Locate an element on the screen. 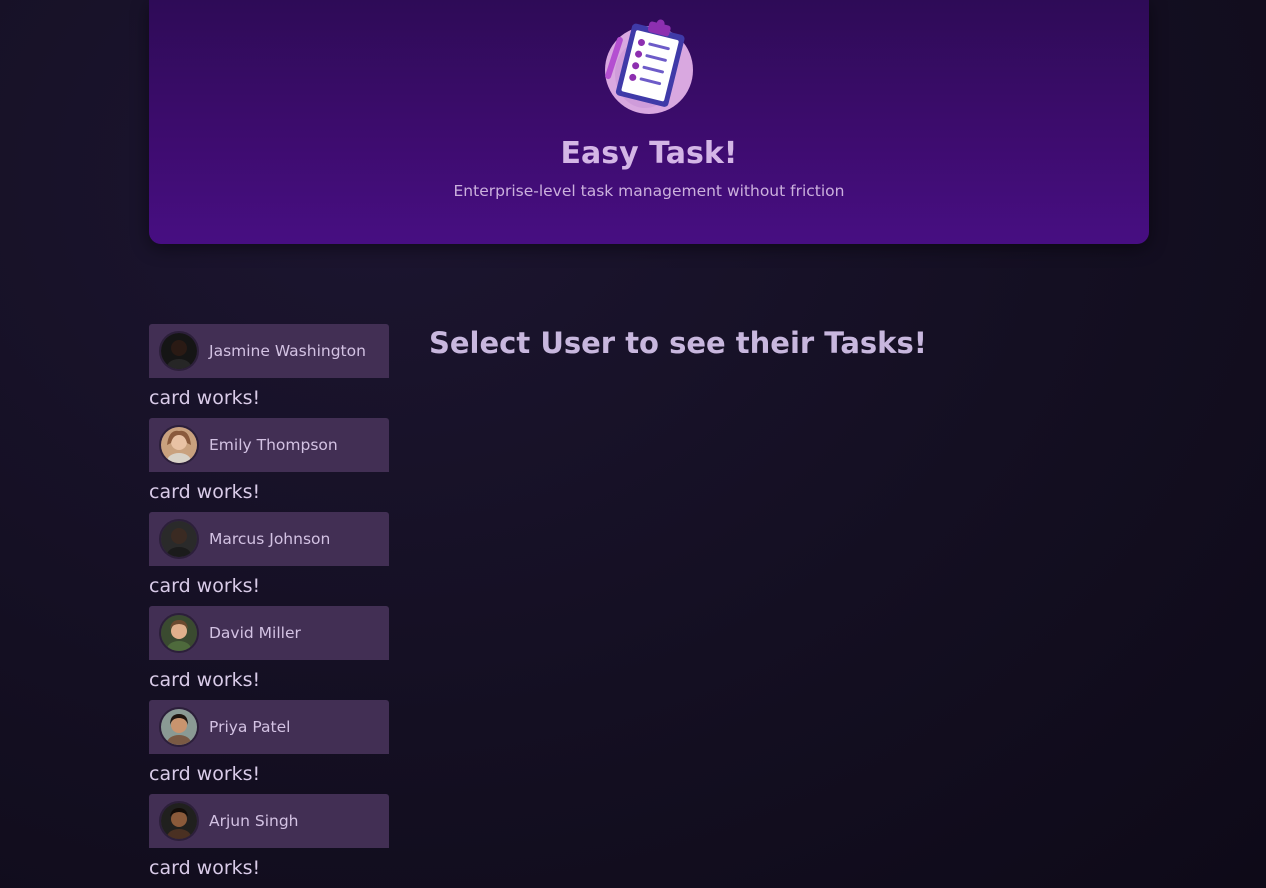  user-entry: Arjun Singh card works! is located at coordinates (269, 841).